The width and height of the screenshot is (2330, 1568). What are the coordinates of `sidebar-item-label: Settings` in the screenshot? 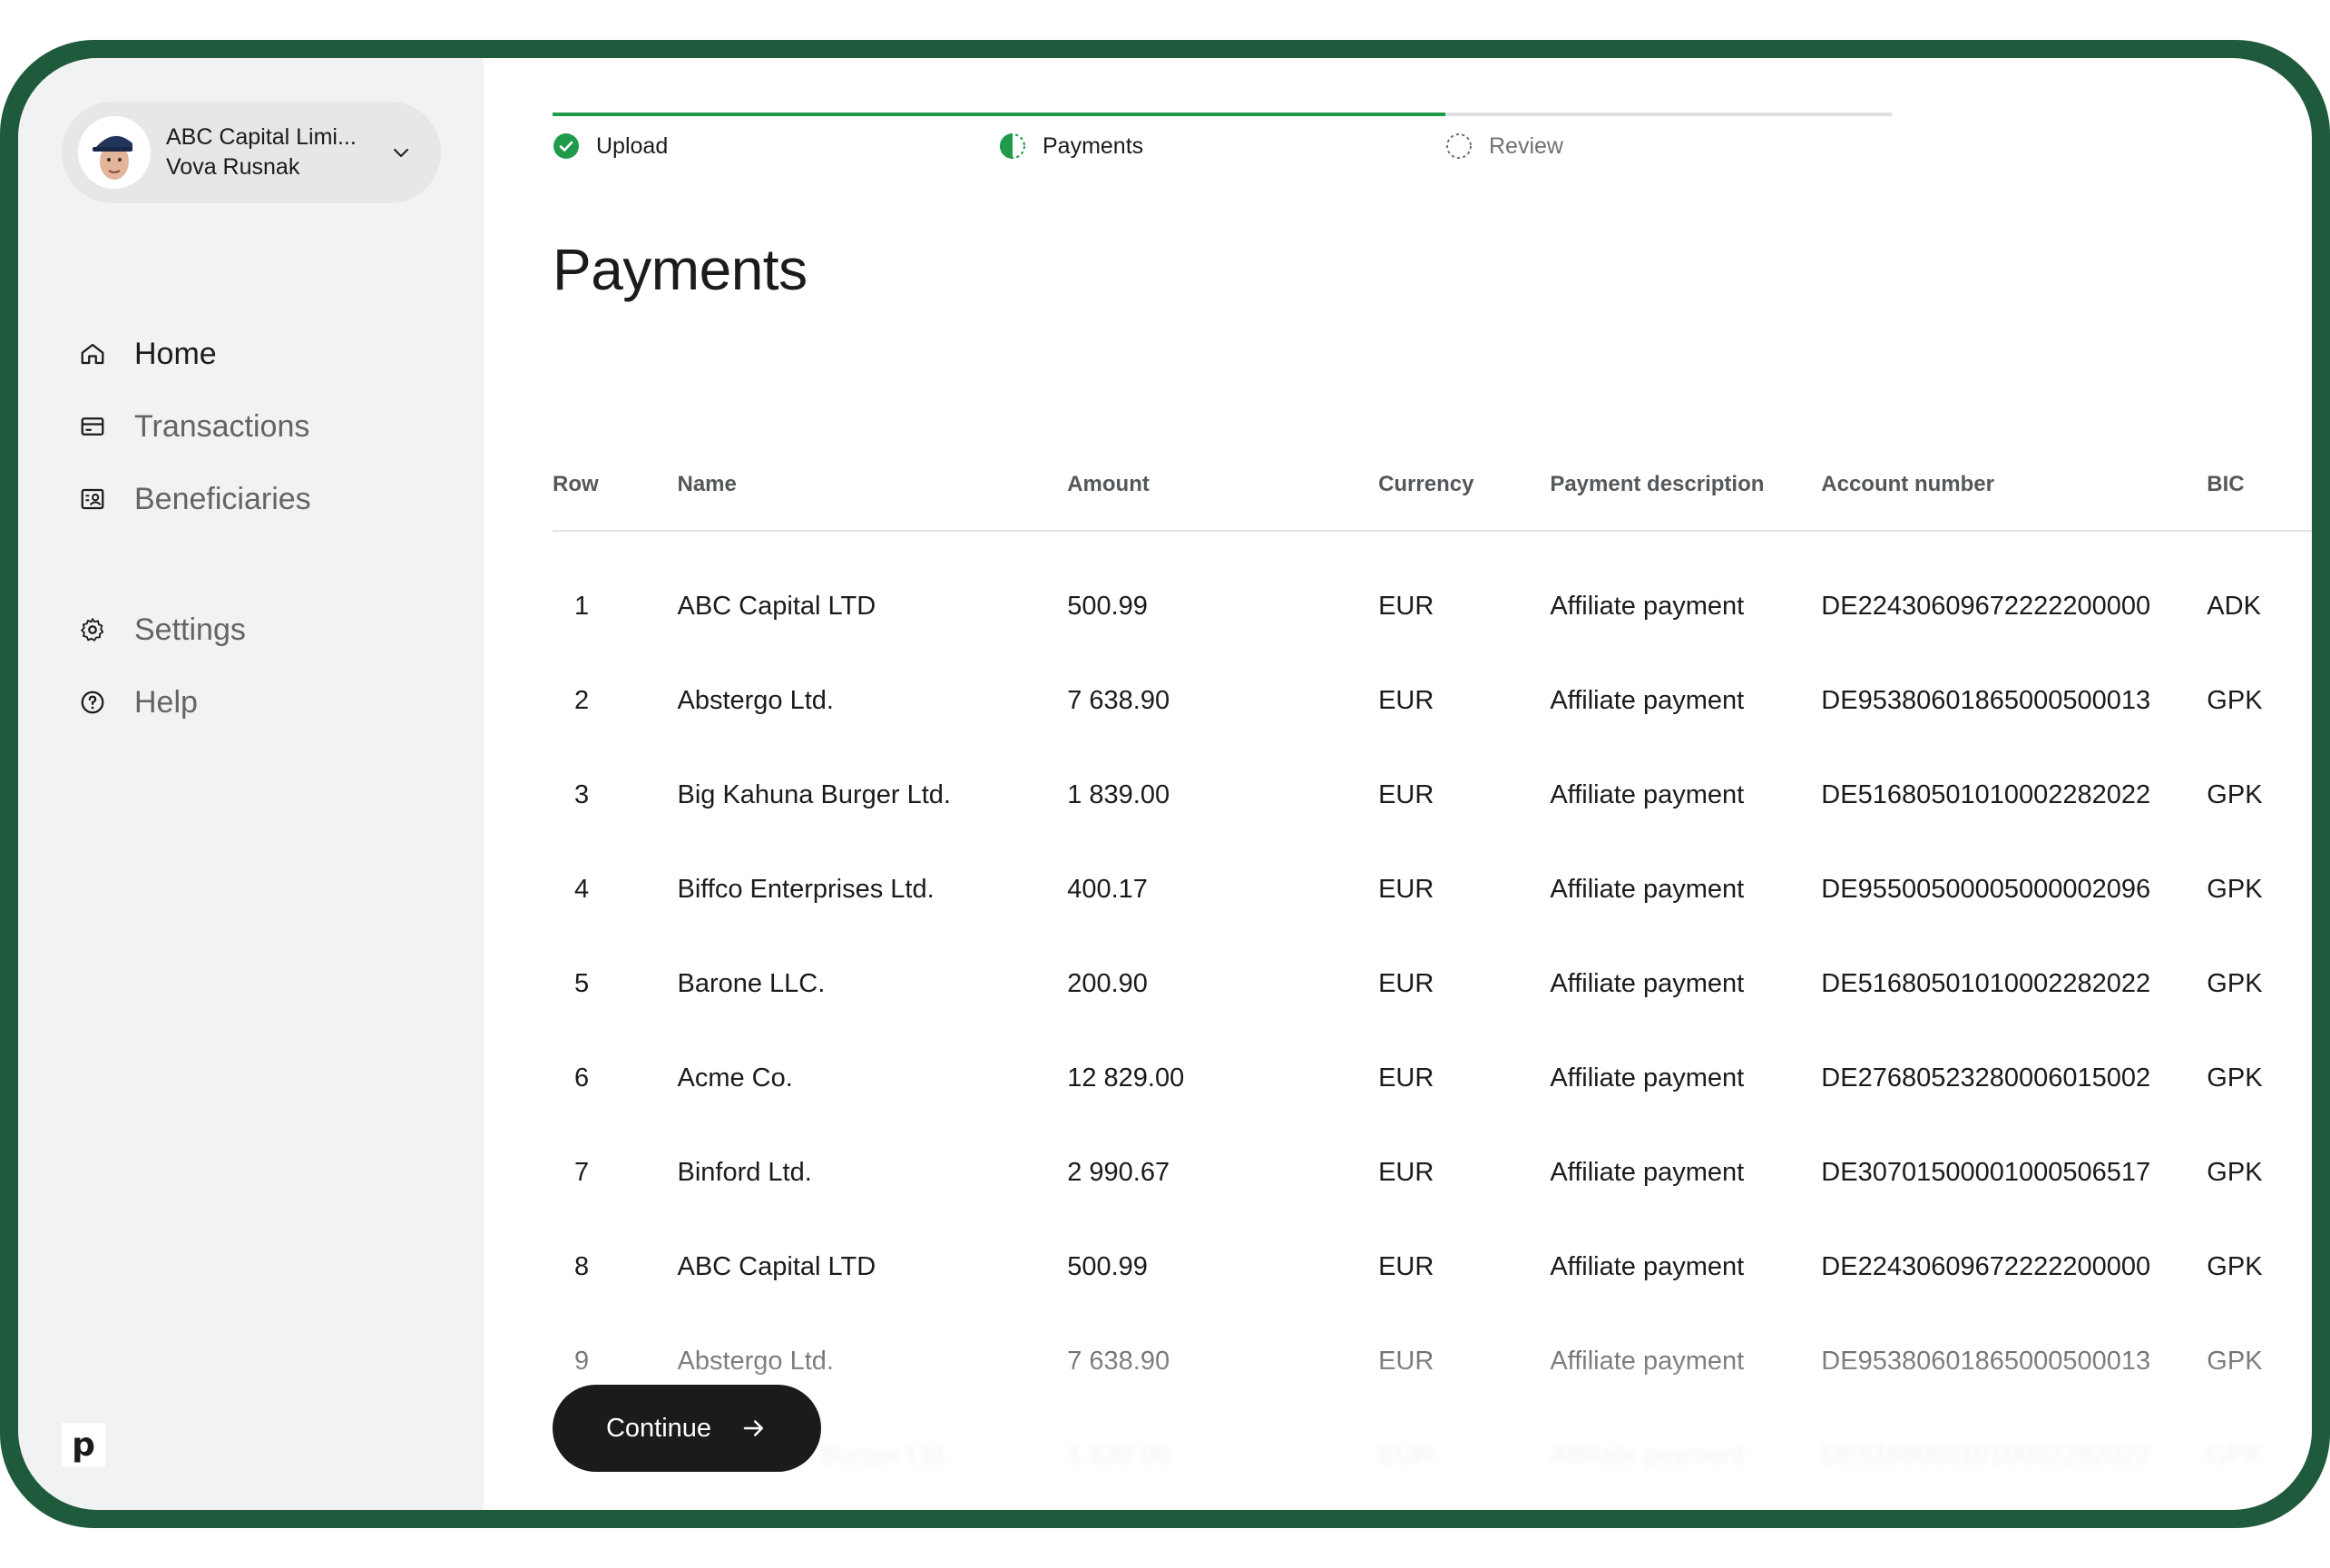 It's located at (190, 629).